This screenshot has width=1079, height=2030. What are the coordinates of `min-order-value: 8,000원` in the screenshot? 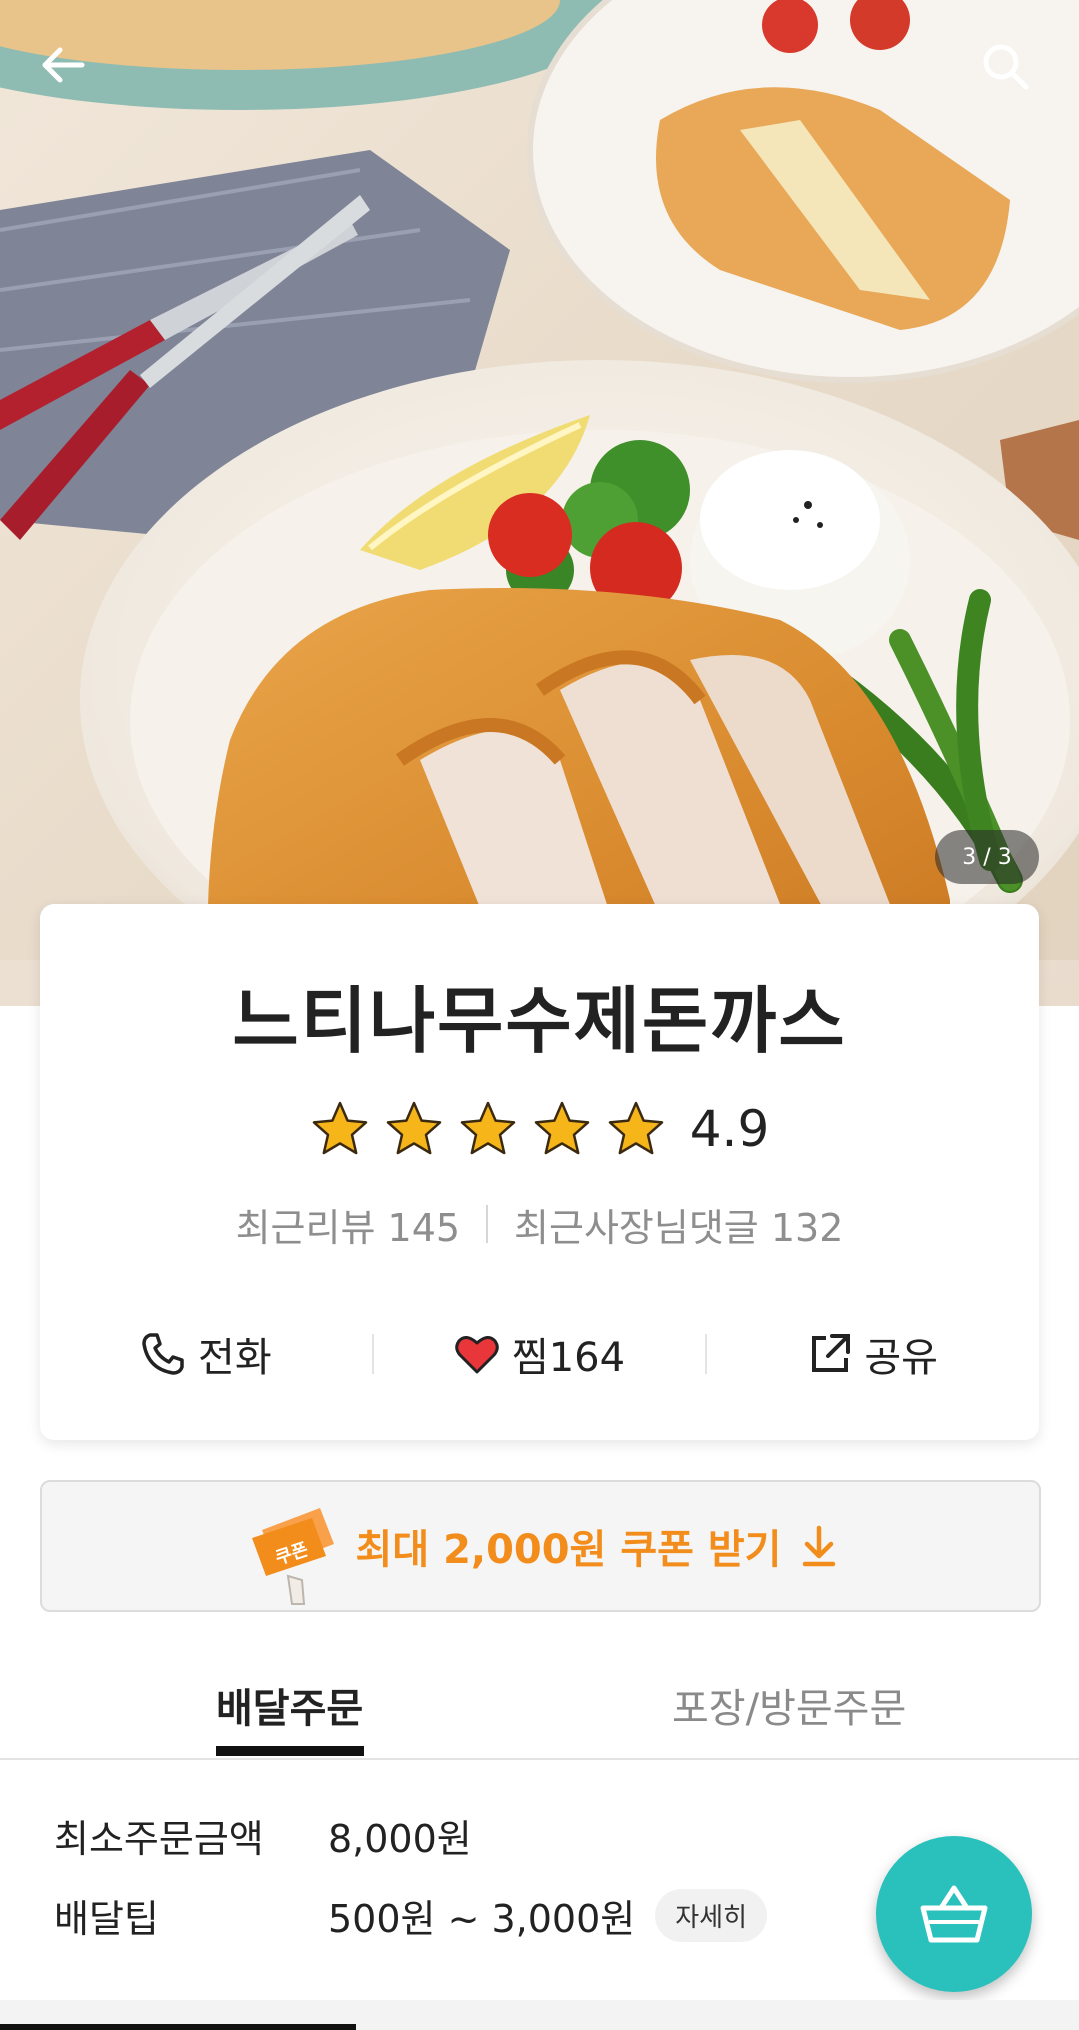 It's located at (400, 1839).